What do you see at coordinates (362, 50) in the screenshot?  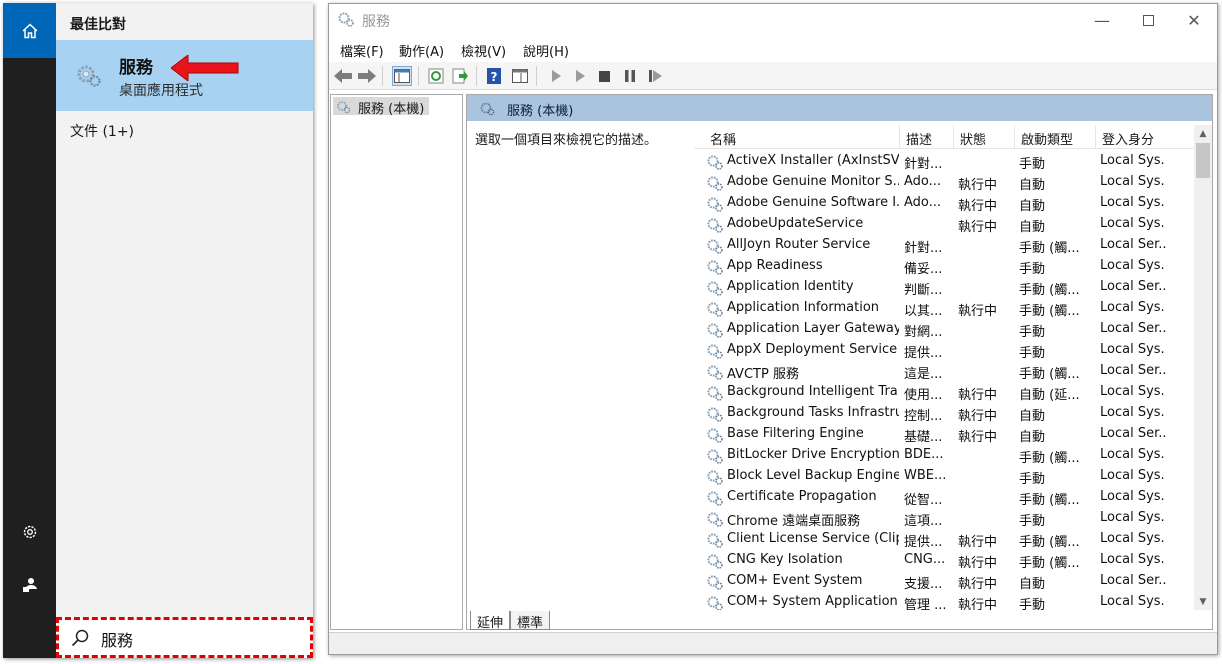 I see `menu-file: 檔案(F)` at bounding box center [362, 50].